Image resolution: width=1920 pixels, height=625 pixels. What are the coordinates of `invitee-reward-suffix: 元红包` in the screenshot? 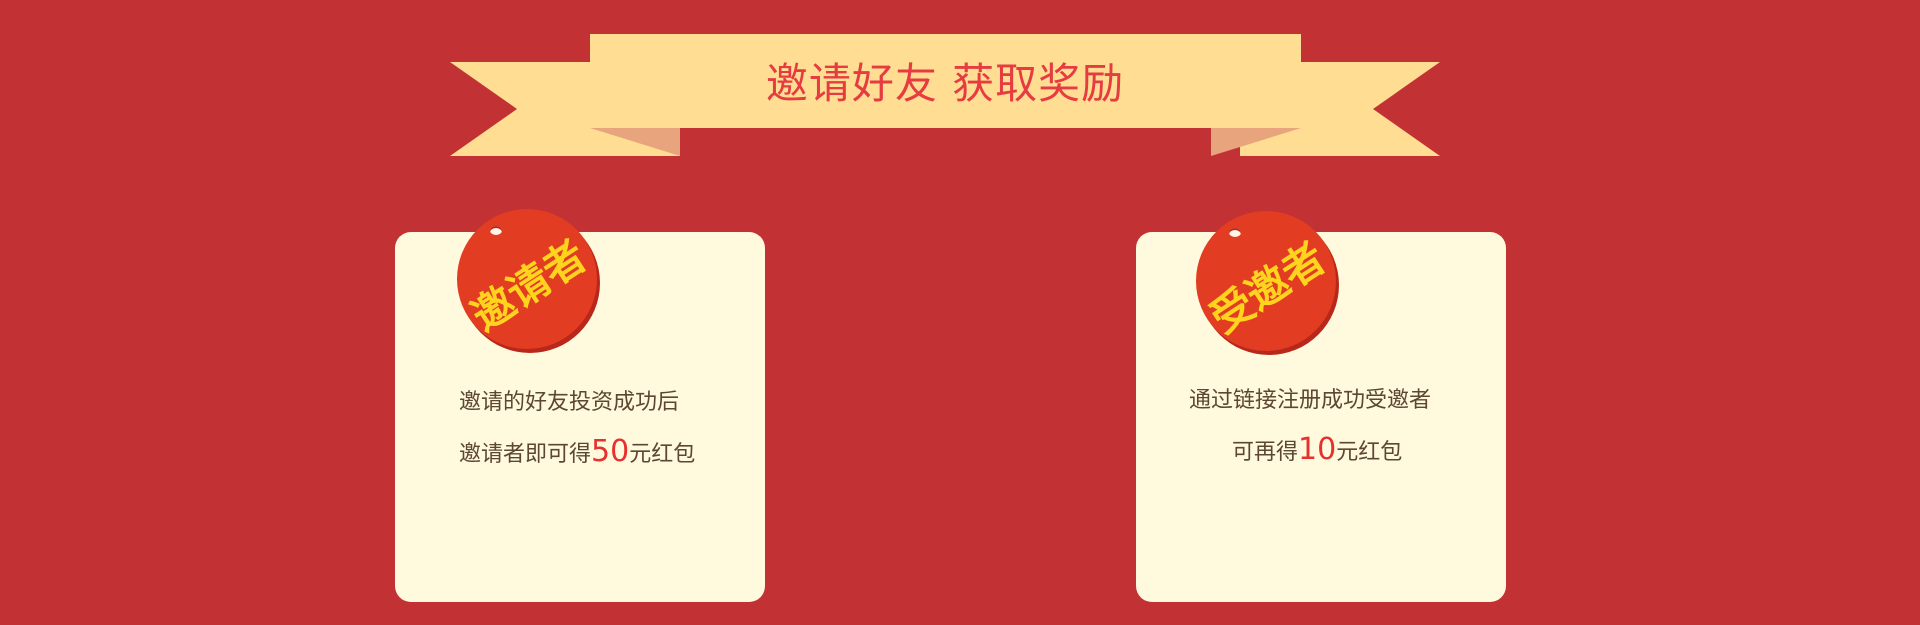 It's located at (1369, 452).